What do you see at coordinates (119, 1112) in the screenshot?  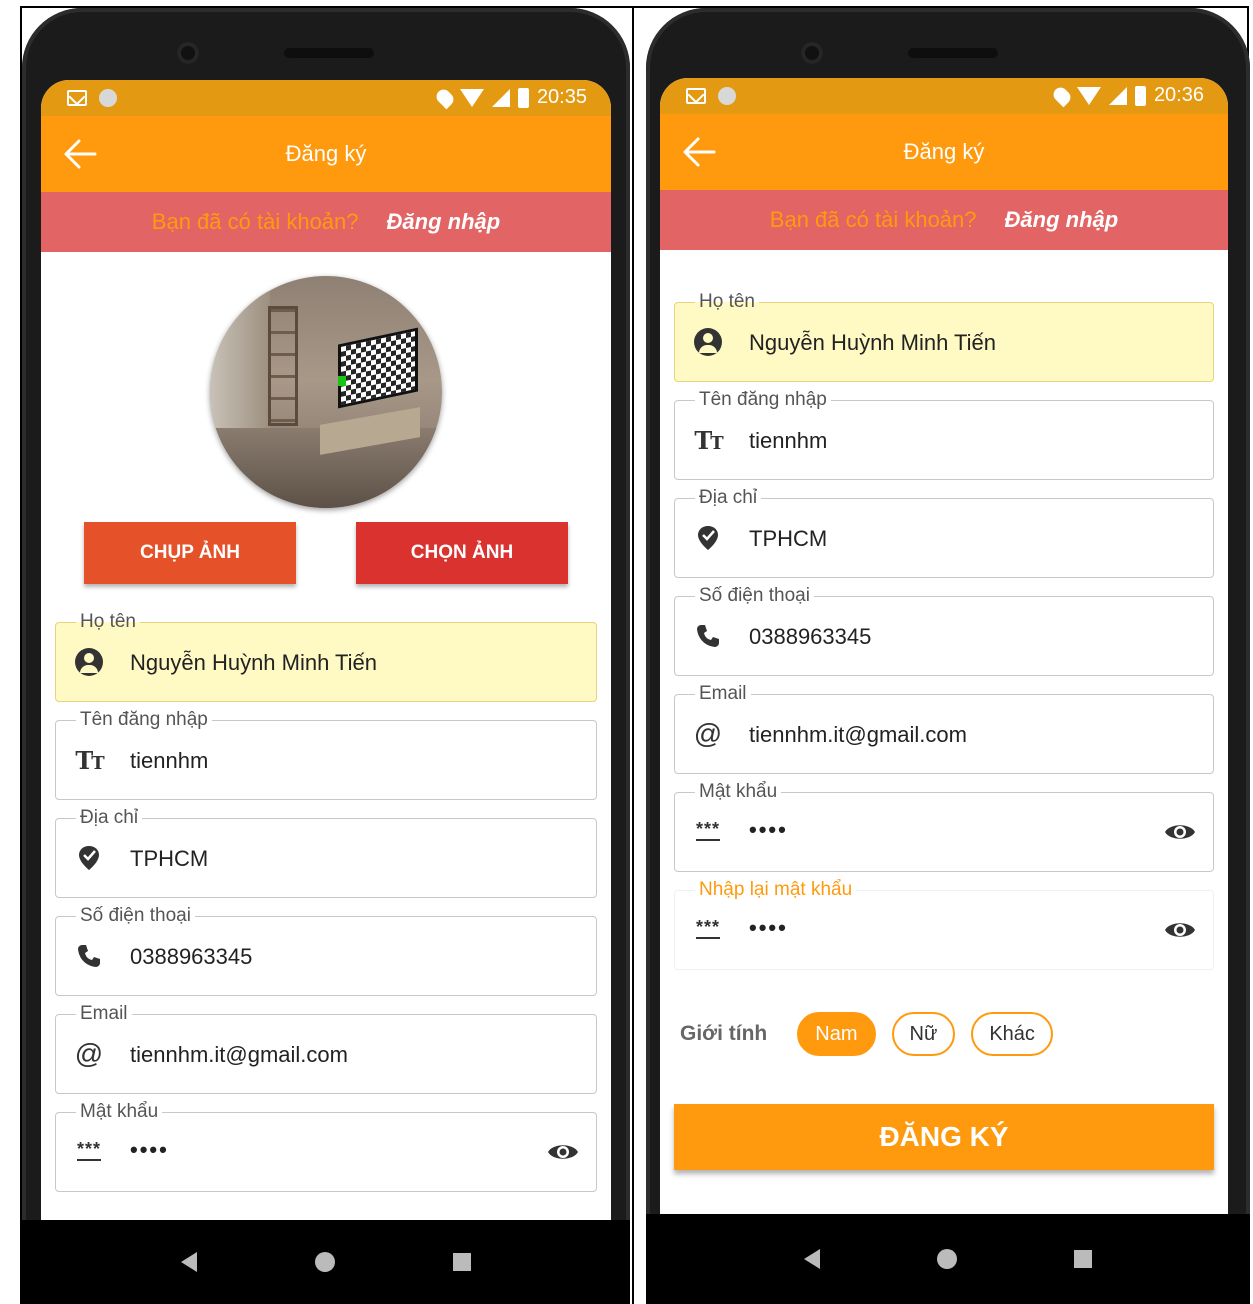 I see `password-label: Mật khẩu` at bounding box center [119, 1112].